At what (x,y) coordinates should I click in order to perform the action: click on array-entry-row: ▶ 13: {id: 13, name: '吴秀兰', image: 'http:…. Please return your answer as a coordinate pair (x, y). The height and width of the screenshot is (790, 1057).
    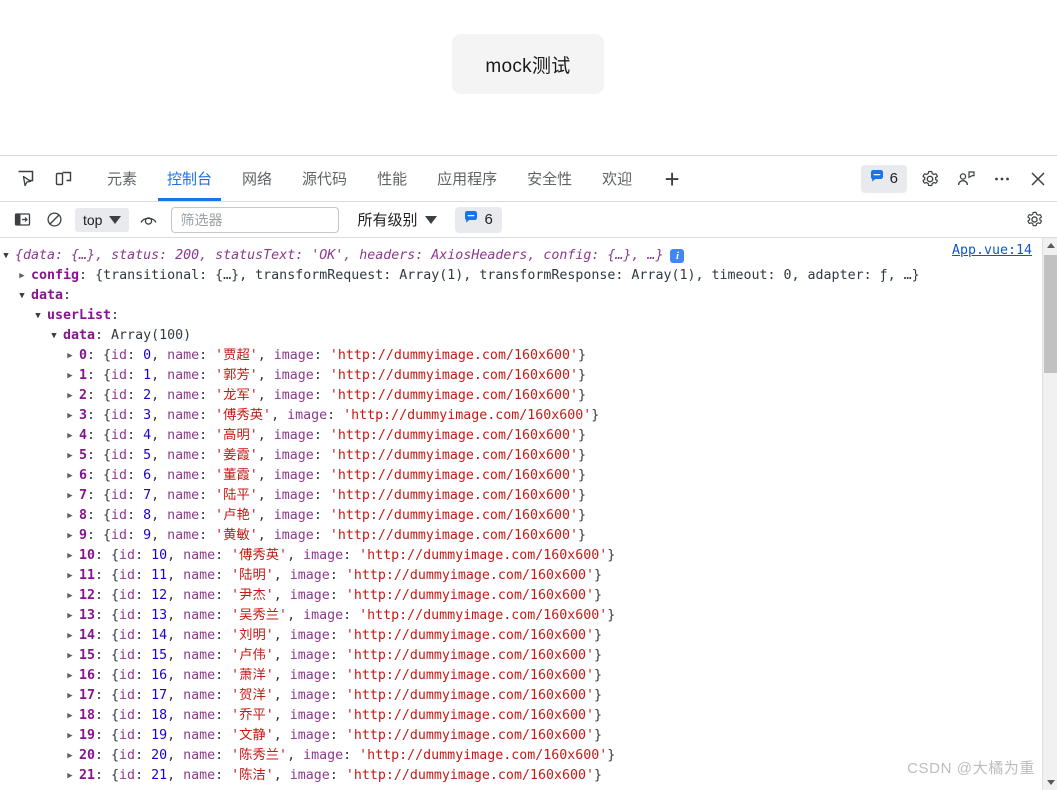
    Looking at the image, I should click on (521, 616).